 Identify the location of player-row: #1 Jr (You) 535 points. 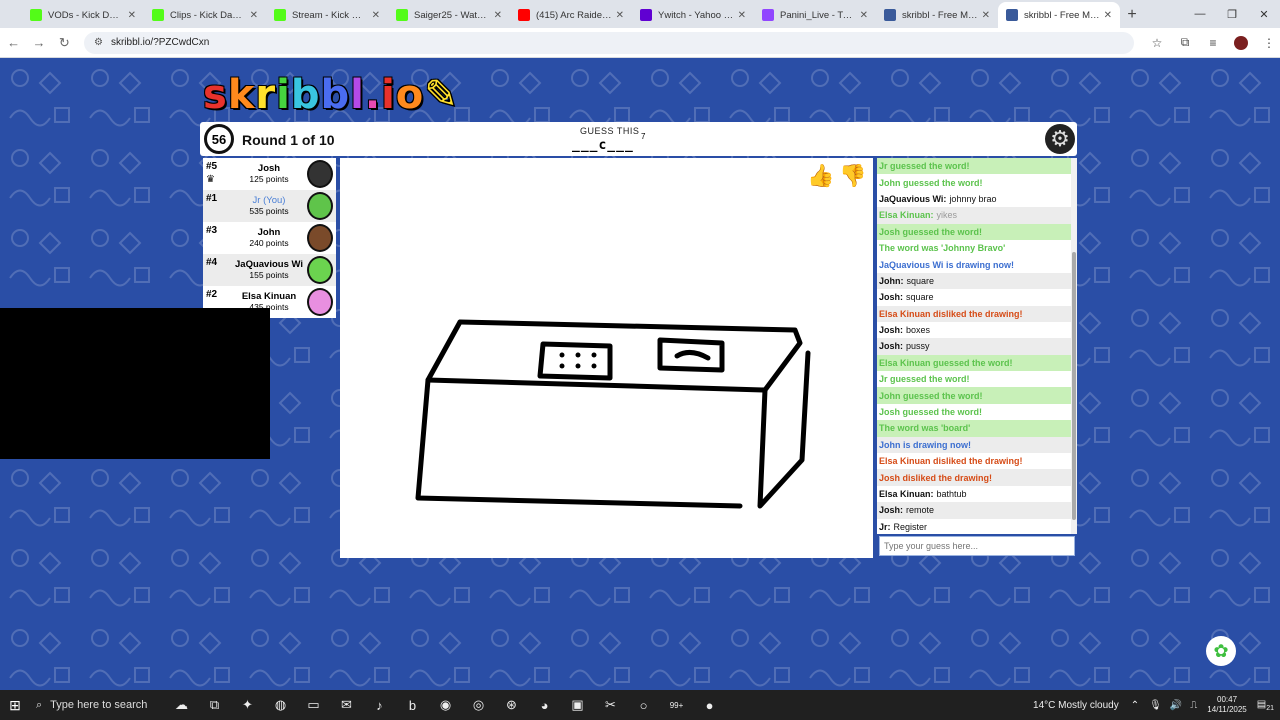
(269, 206).